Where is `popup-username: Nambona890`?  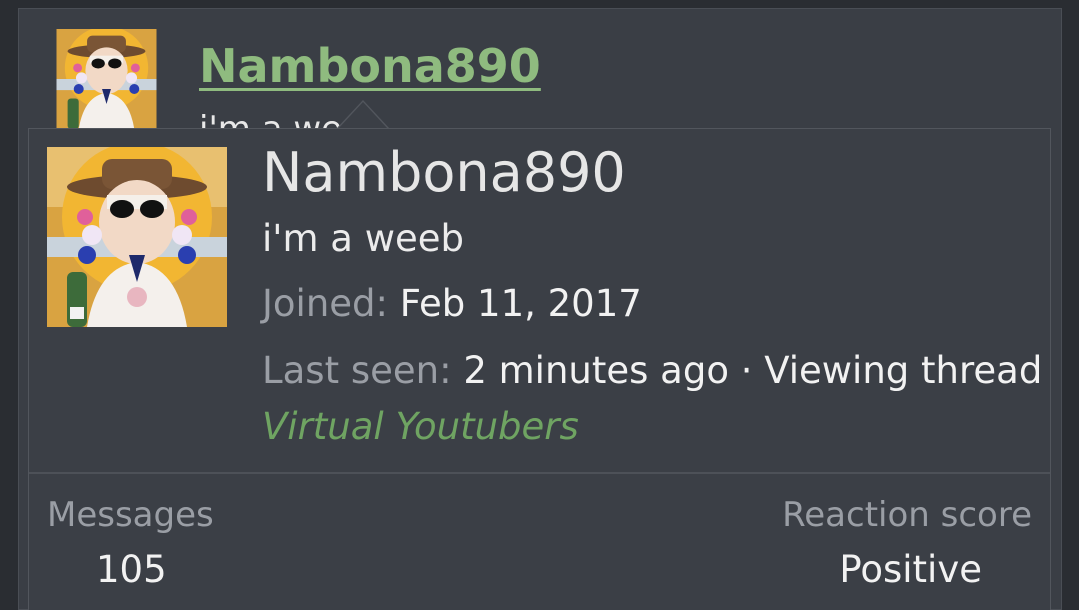
popup-username: Nambona890 is located at coordinates (444, 172).